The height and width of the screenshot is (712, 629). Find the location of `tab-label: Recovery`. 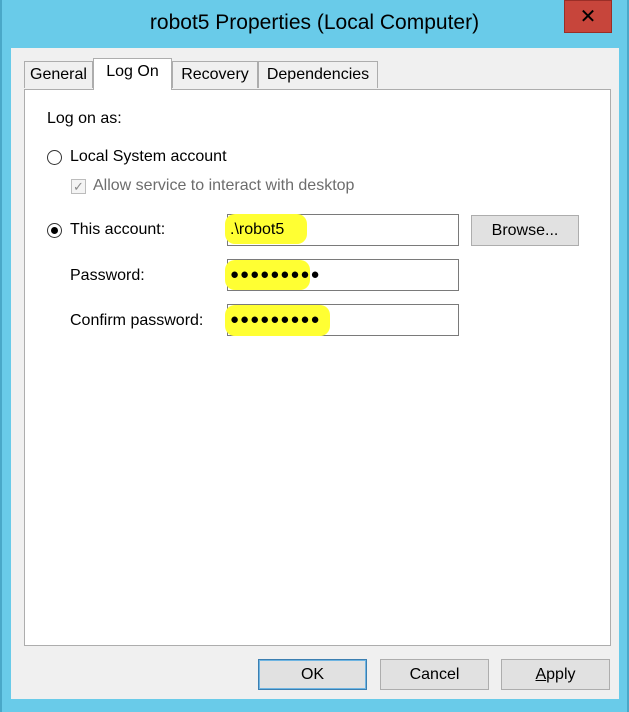

tab-label: Recovery is located at coordinates (215, 74).